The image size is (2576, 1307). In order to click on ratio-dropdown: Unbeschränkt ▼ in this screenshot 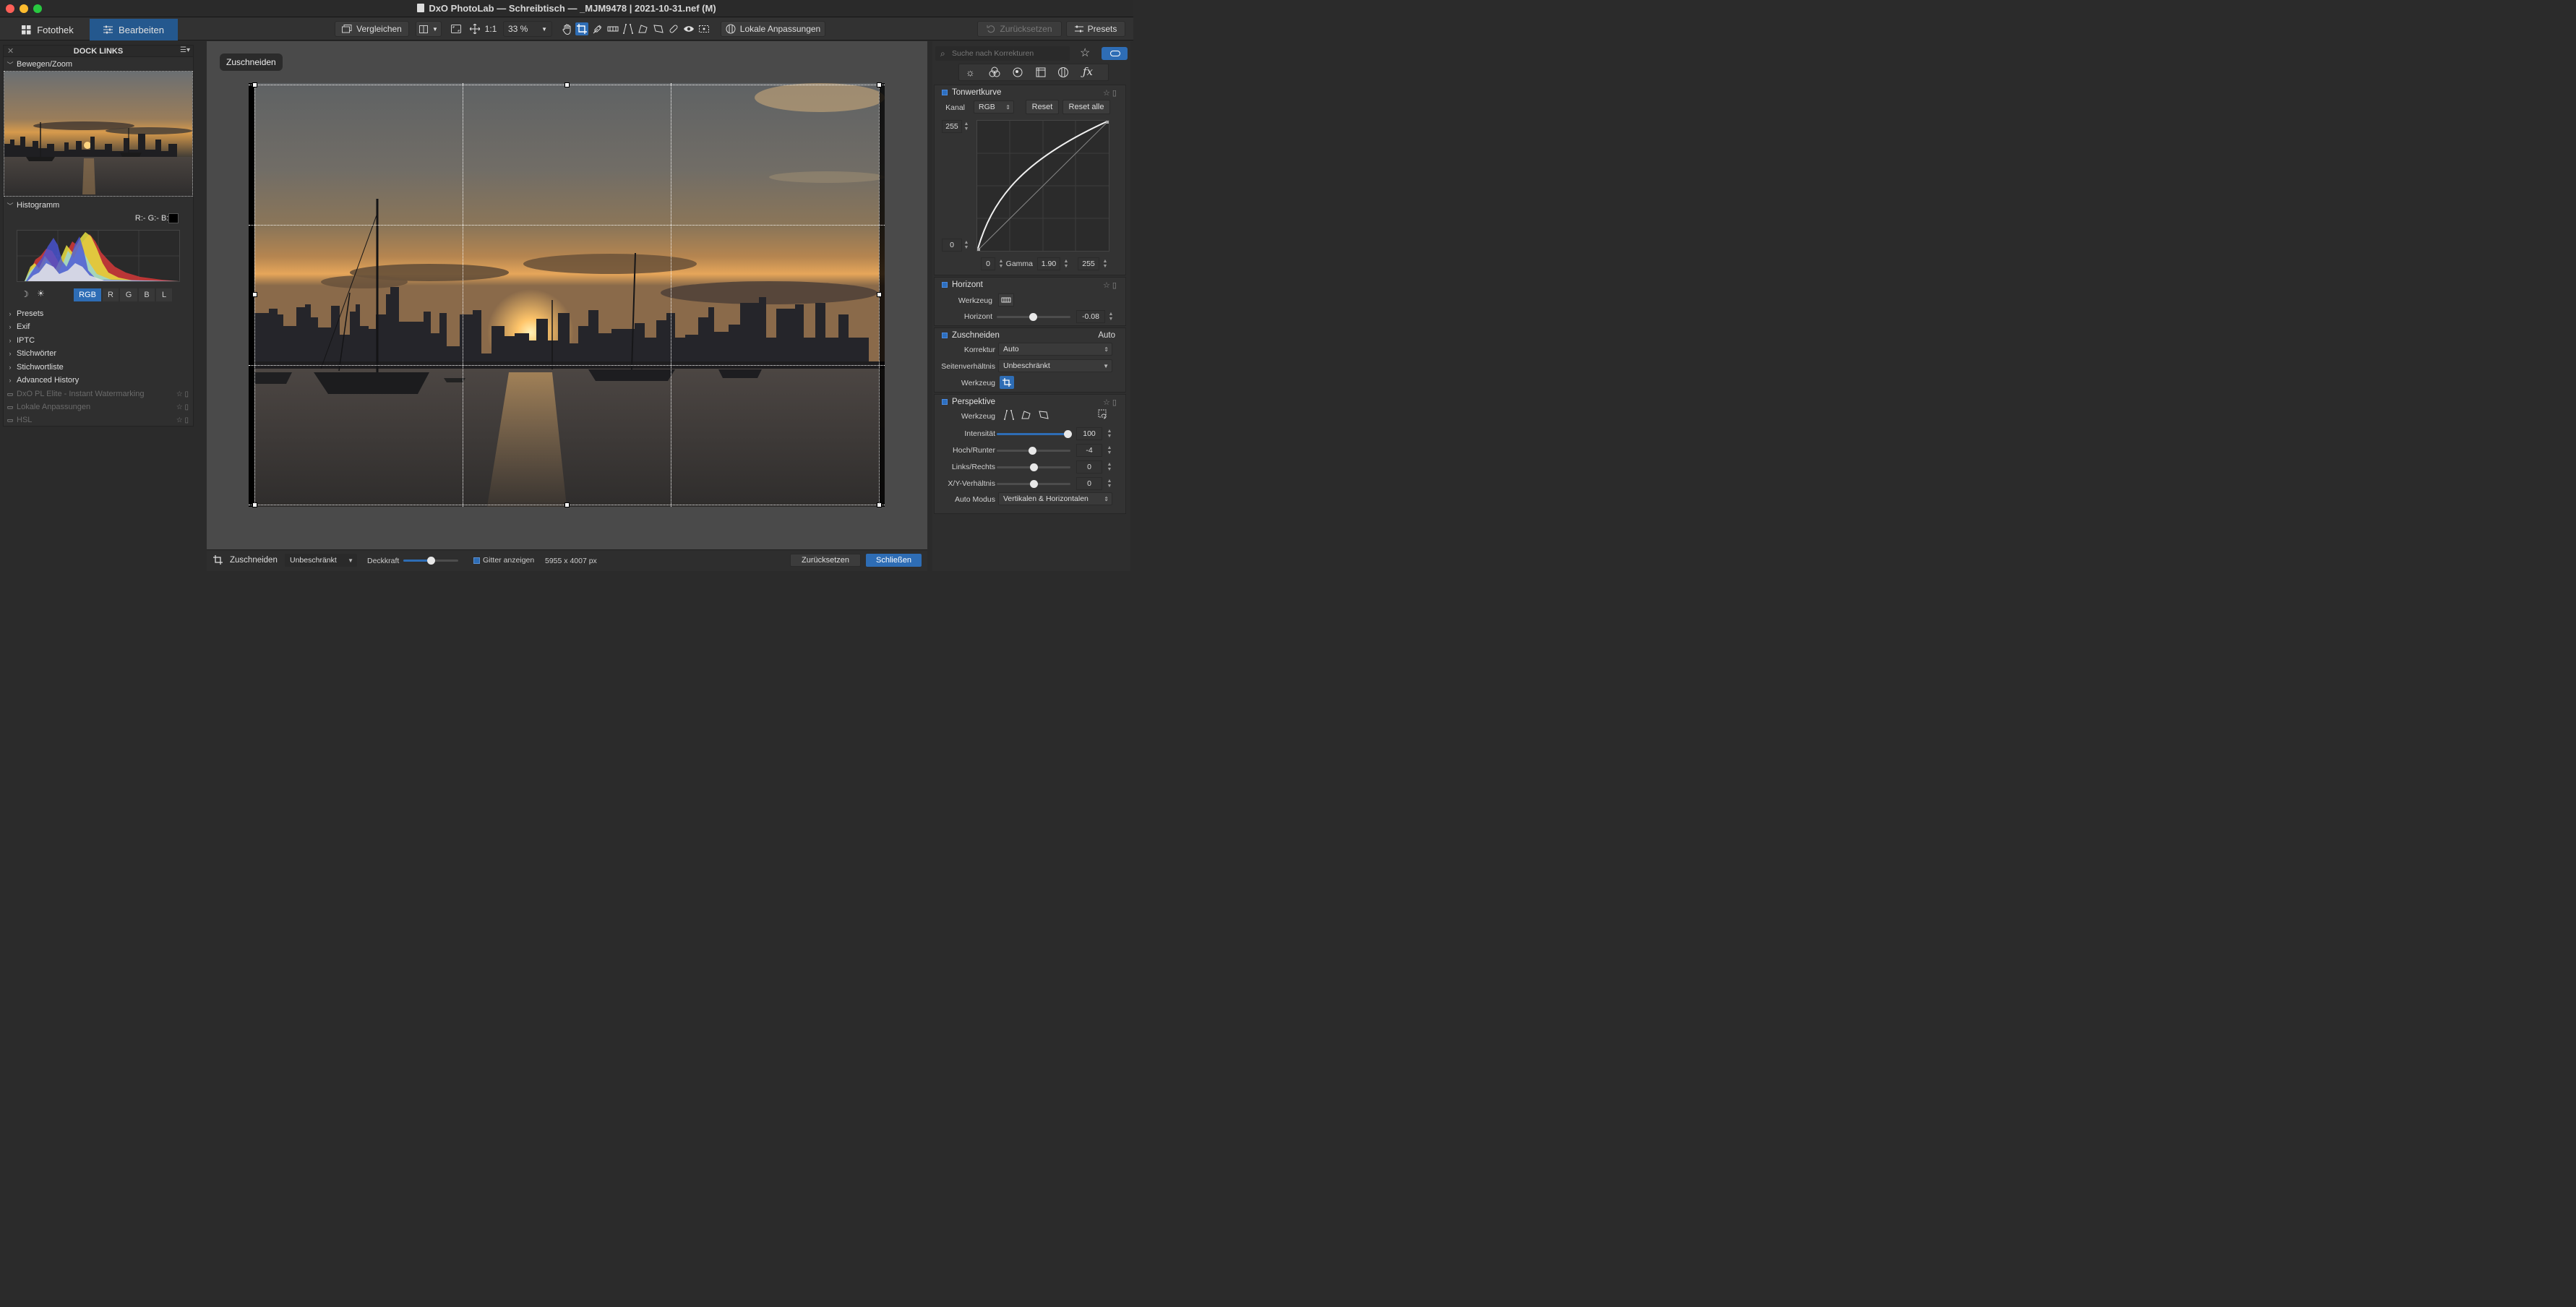, I will do `click(321, 561)`.